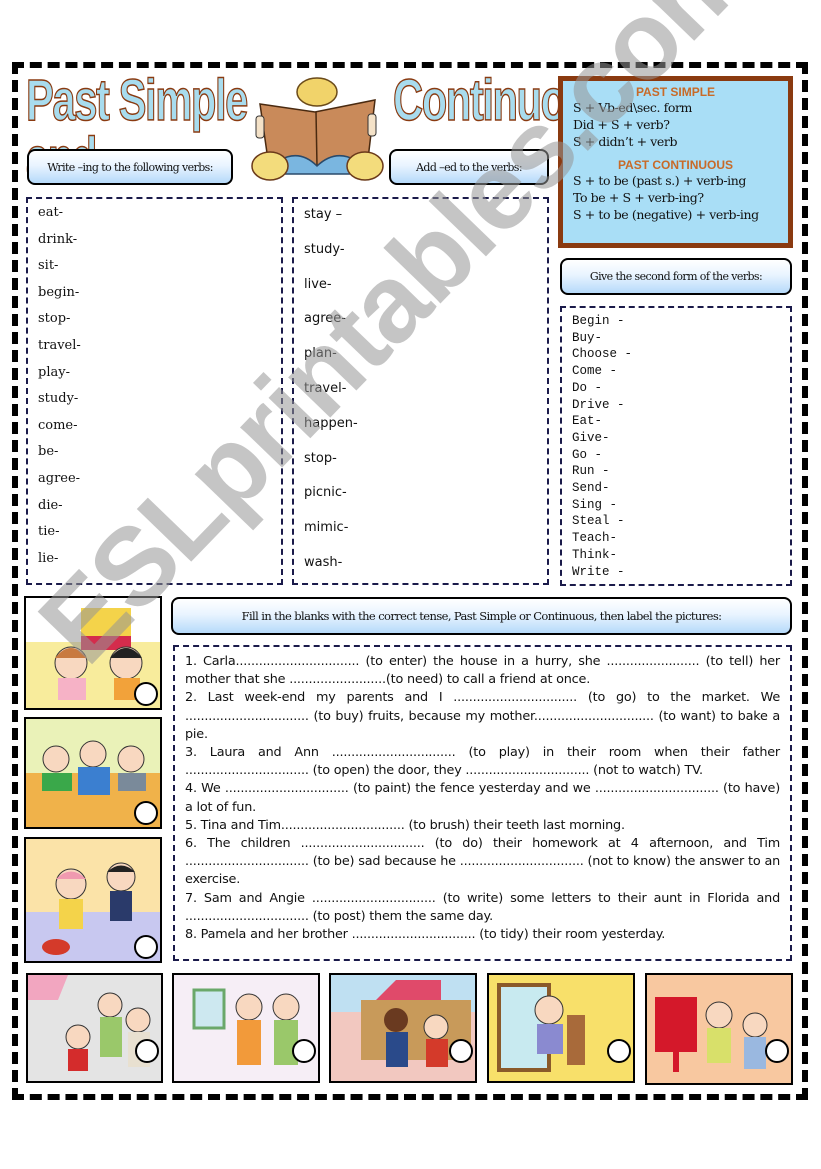 The width and height of the screenshot is (821, 1169). Describe the element at coordinates (602, 354) in the screenshot. I see `second-form-verb-item: Choose -` at that location.